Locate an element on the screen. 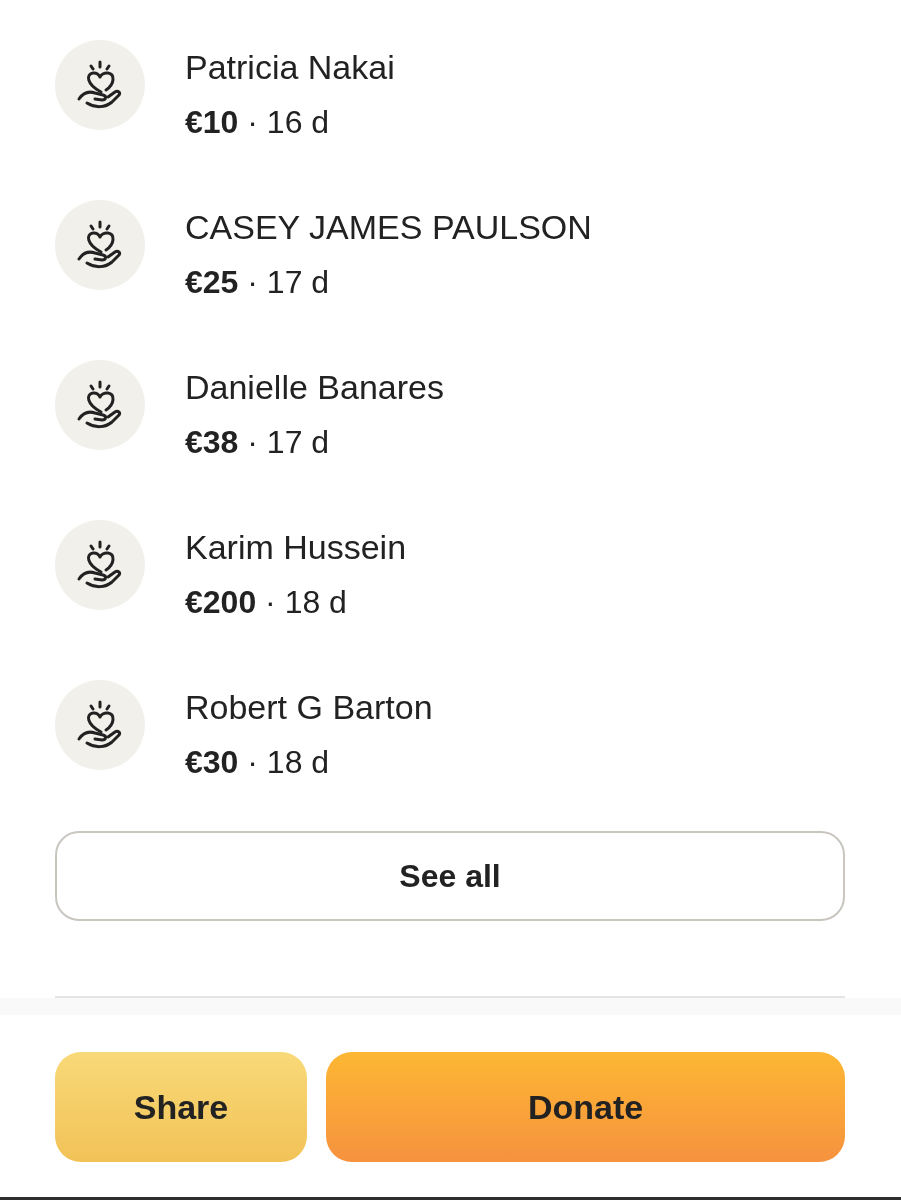 The width and height of the screenshot is (901, 1200). donate-button: Donate is located at coordinates (585, 1107).